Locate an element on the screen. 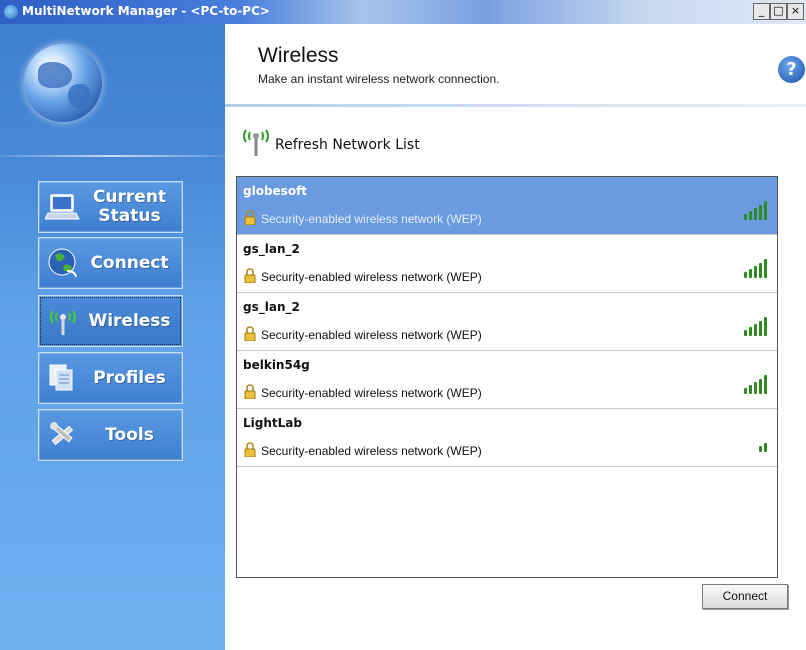 The height and width of the screenshot is (650, 806). sidebar-item-label: Tools is located at coordinates (129, 434).